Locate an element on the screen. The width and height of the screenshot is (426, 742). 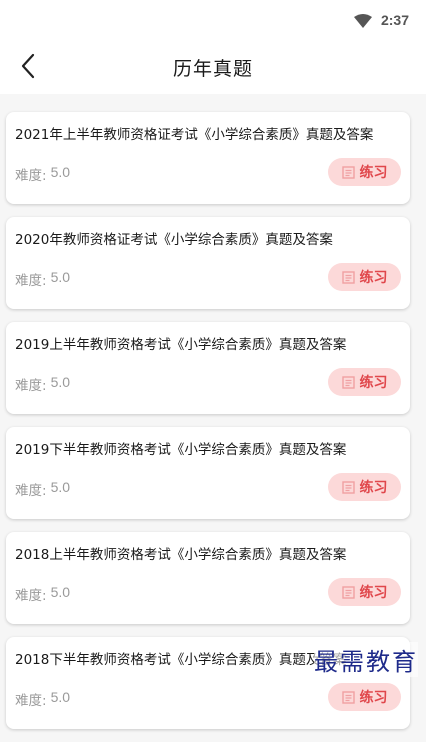
status-time: 2:37 is located at coordinates (394, 20).